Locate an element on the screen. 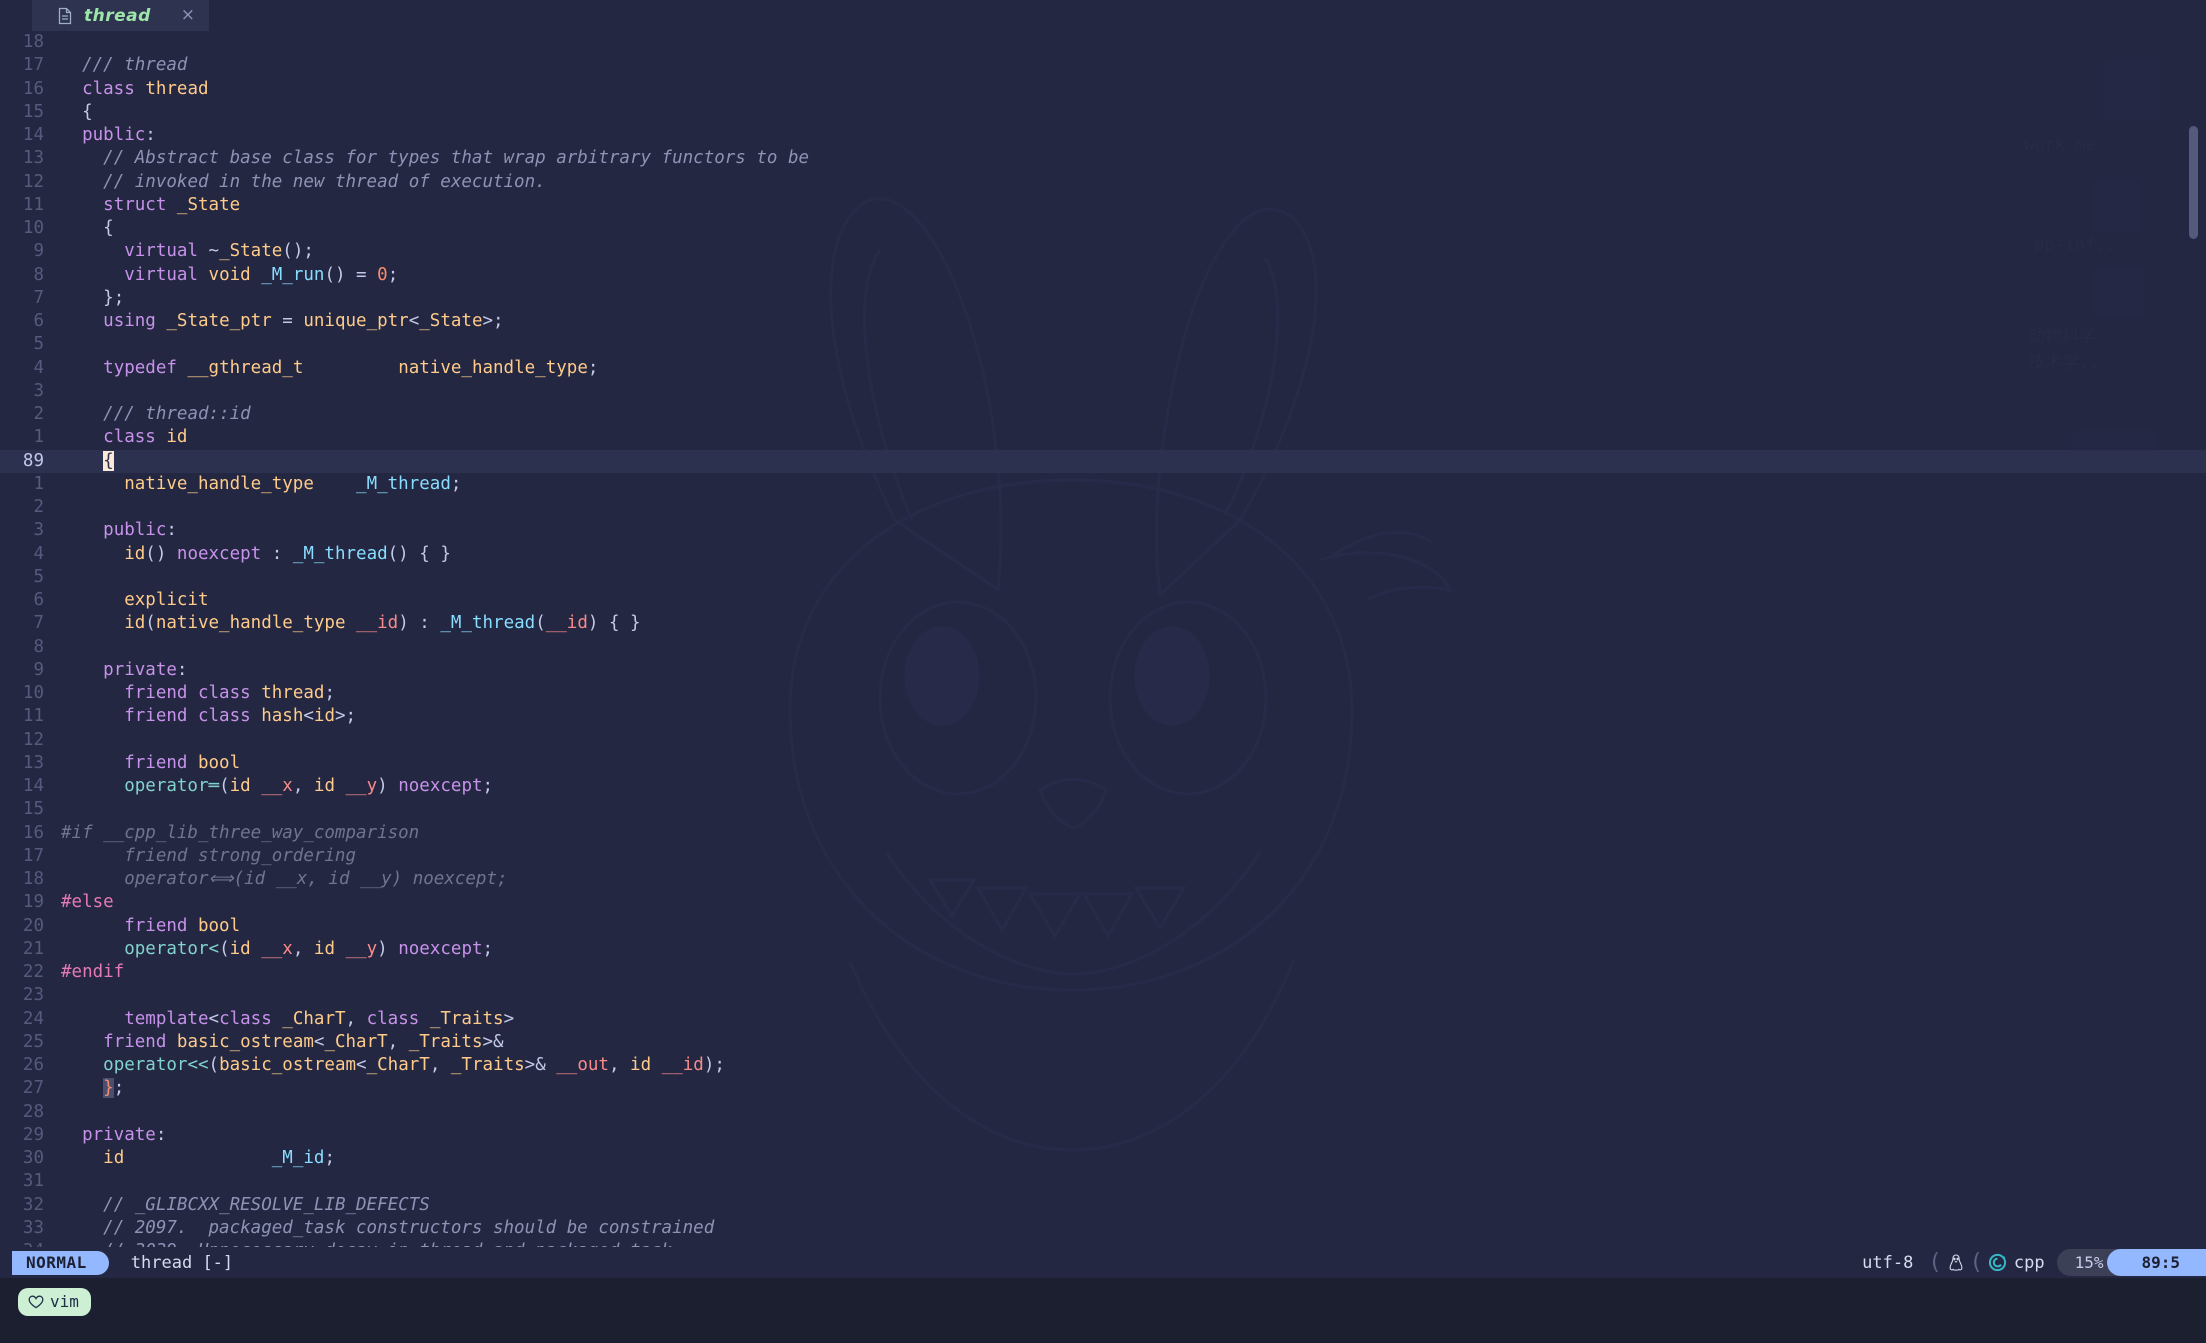 This screenshot has height=1343, width=2206. bottom-bar: vim is located at coordinates (1103, 1310).